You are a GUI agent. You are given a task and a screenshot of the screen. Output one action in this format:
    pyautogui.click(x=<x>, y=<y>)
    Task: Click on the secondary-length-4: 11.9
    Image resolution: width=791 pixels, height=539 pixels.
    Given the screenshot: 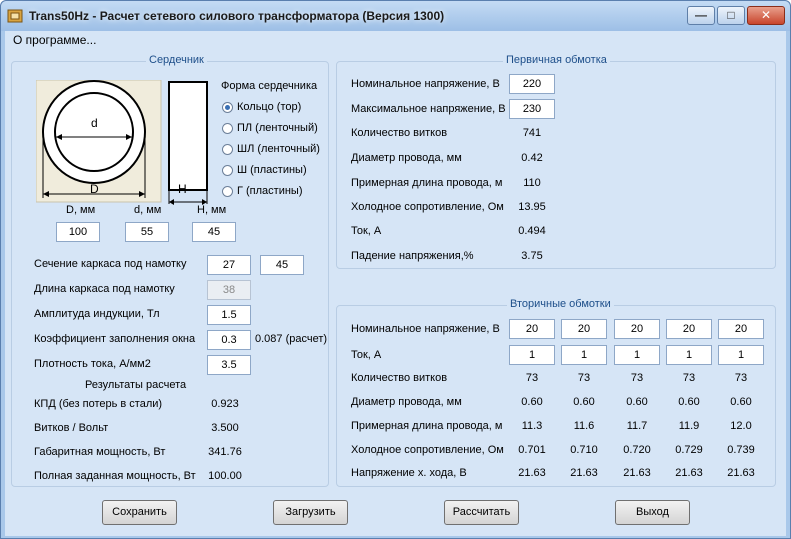 What is the action you would take?
    pyautogui.click(x=689, y=426)
    